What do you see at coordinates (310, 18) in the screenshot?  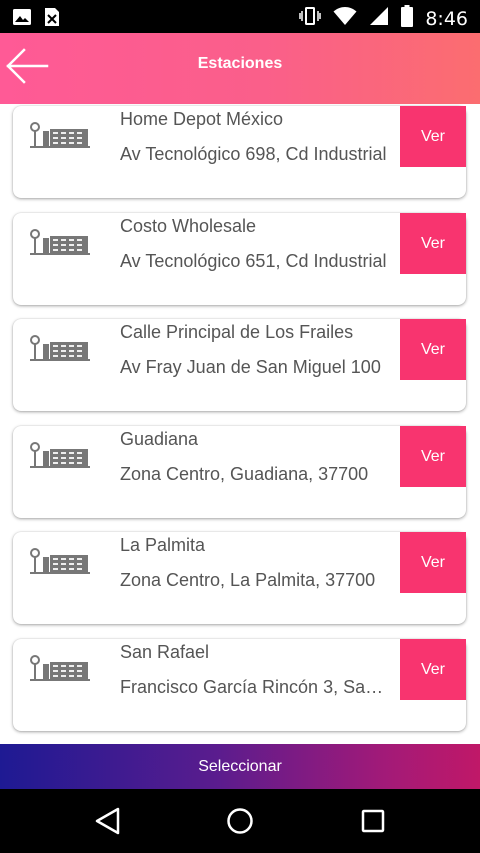 I see `vibrate-icon` at bounding box center [310, 18].